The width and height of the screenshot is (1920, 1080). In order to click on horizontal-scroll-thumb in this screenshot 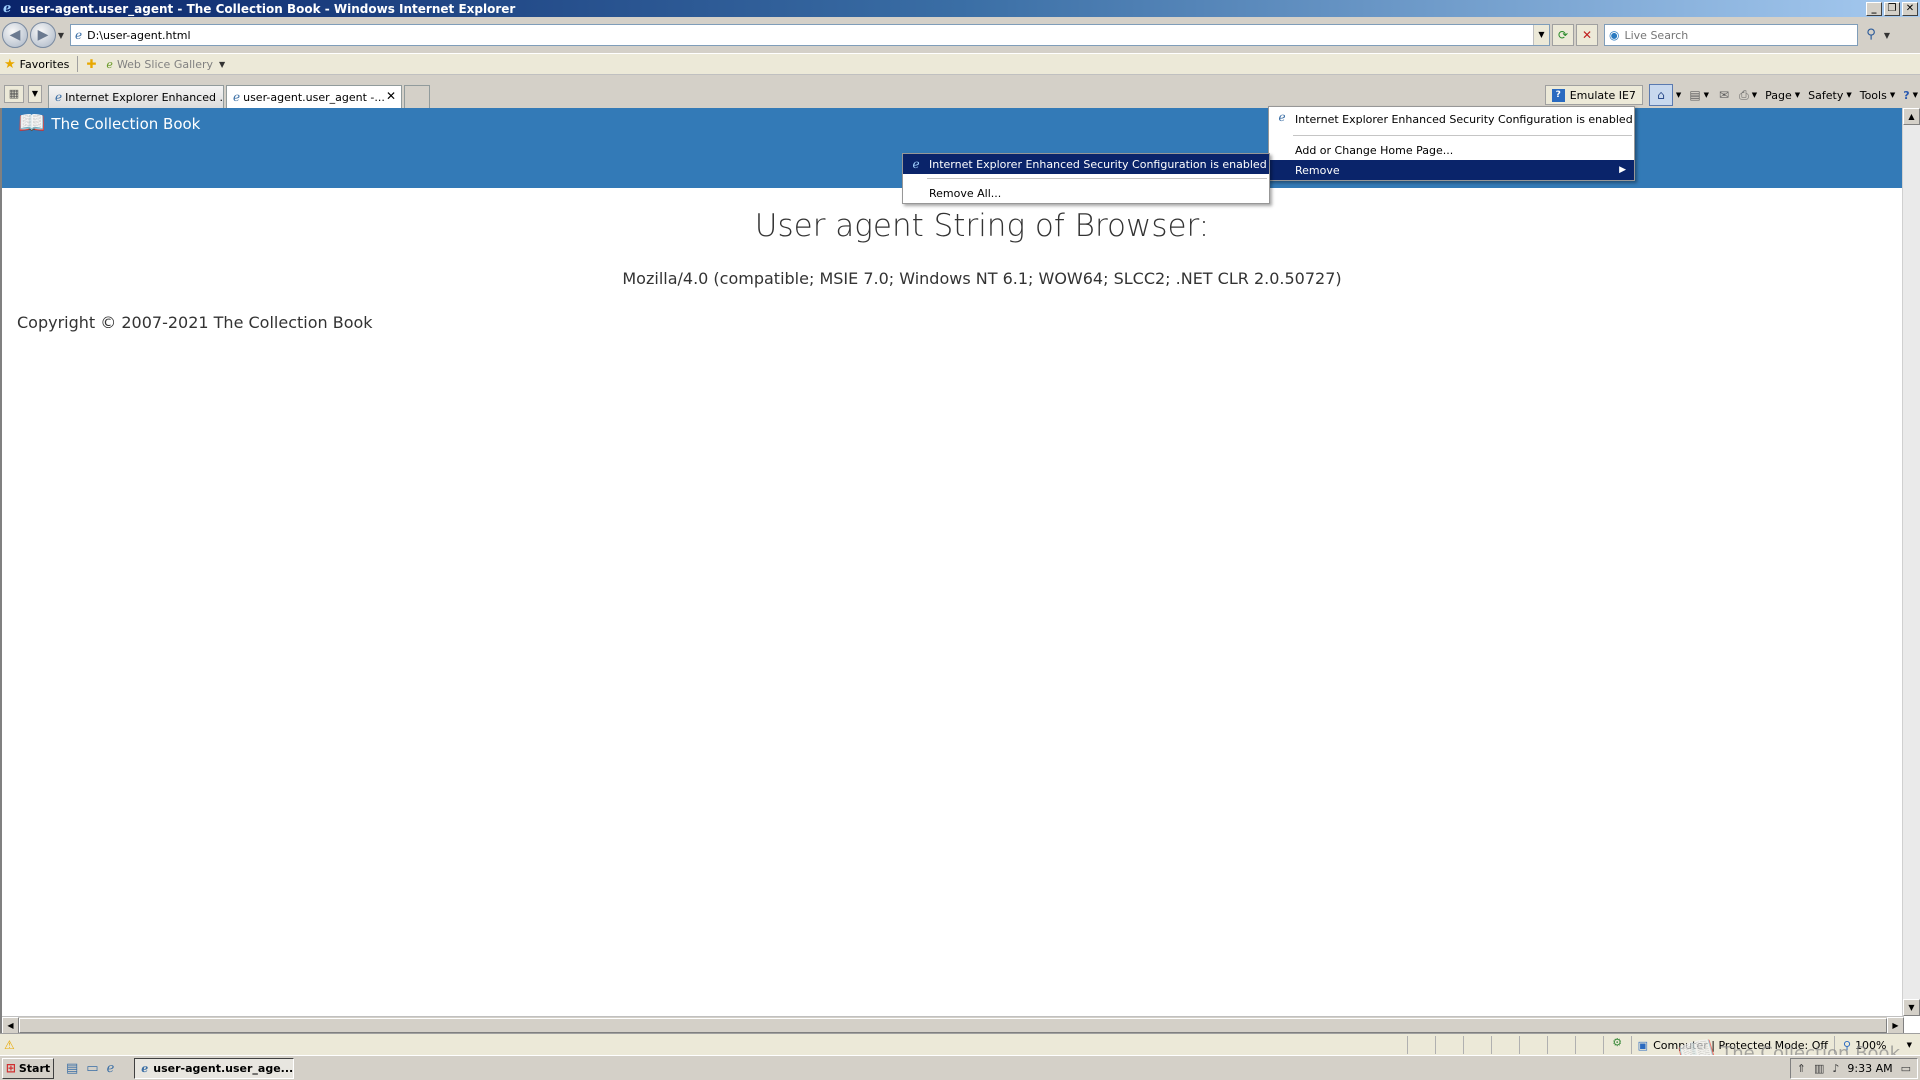, I will do `click(953, 1025)`.